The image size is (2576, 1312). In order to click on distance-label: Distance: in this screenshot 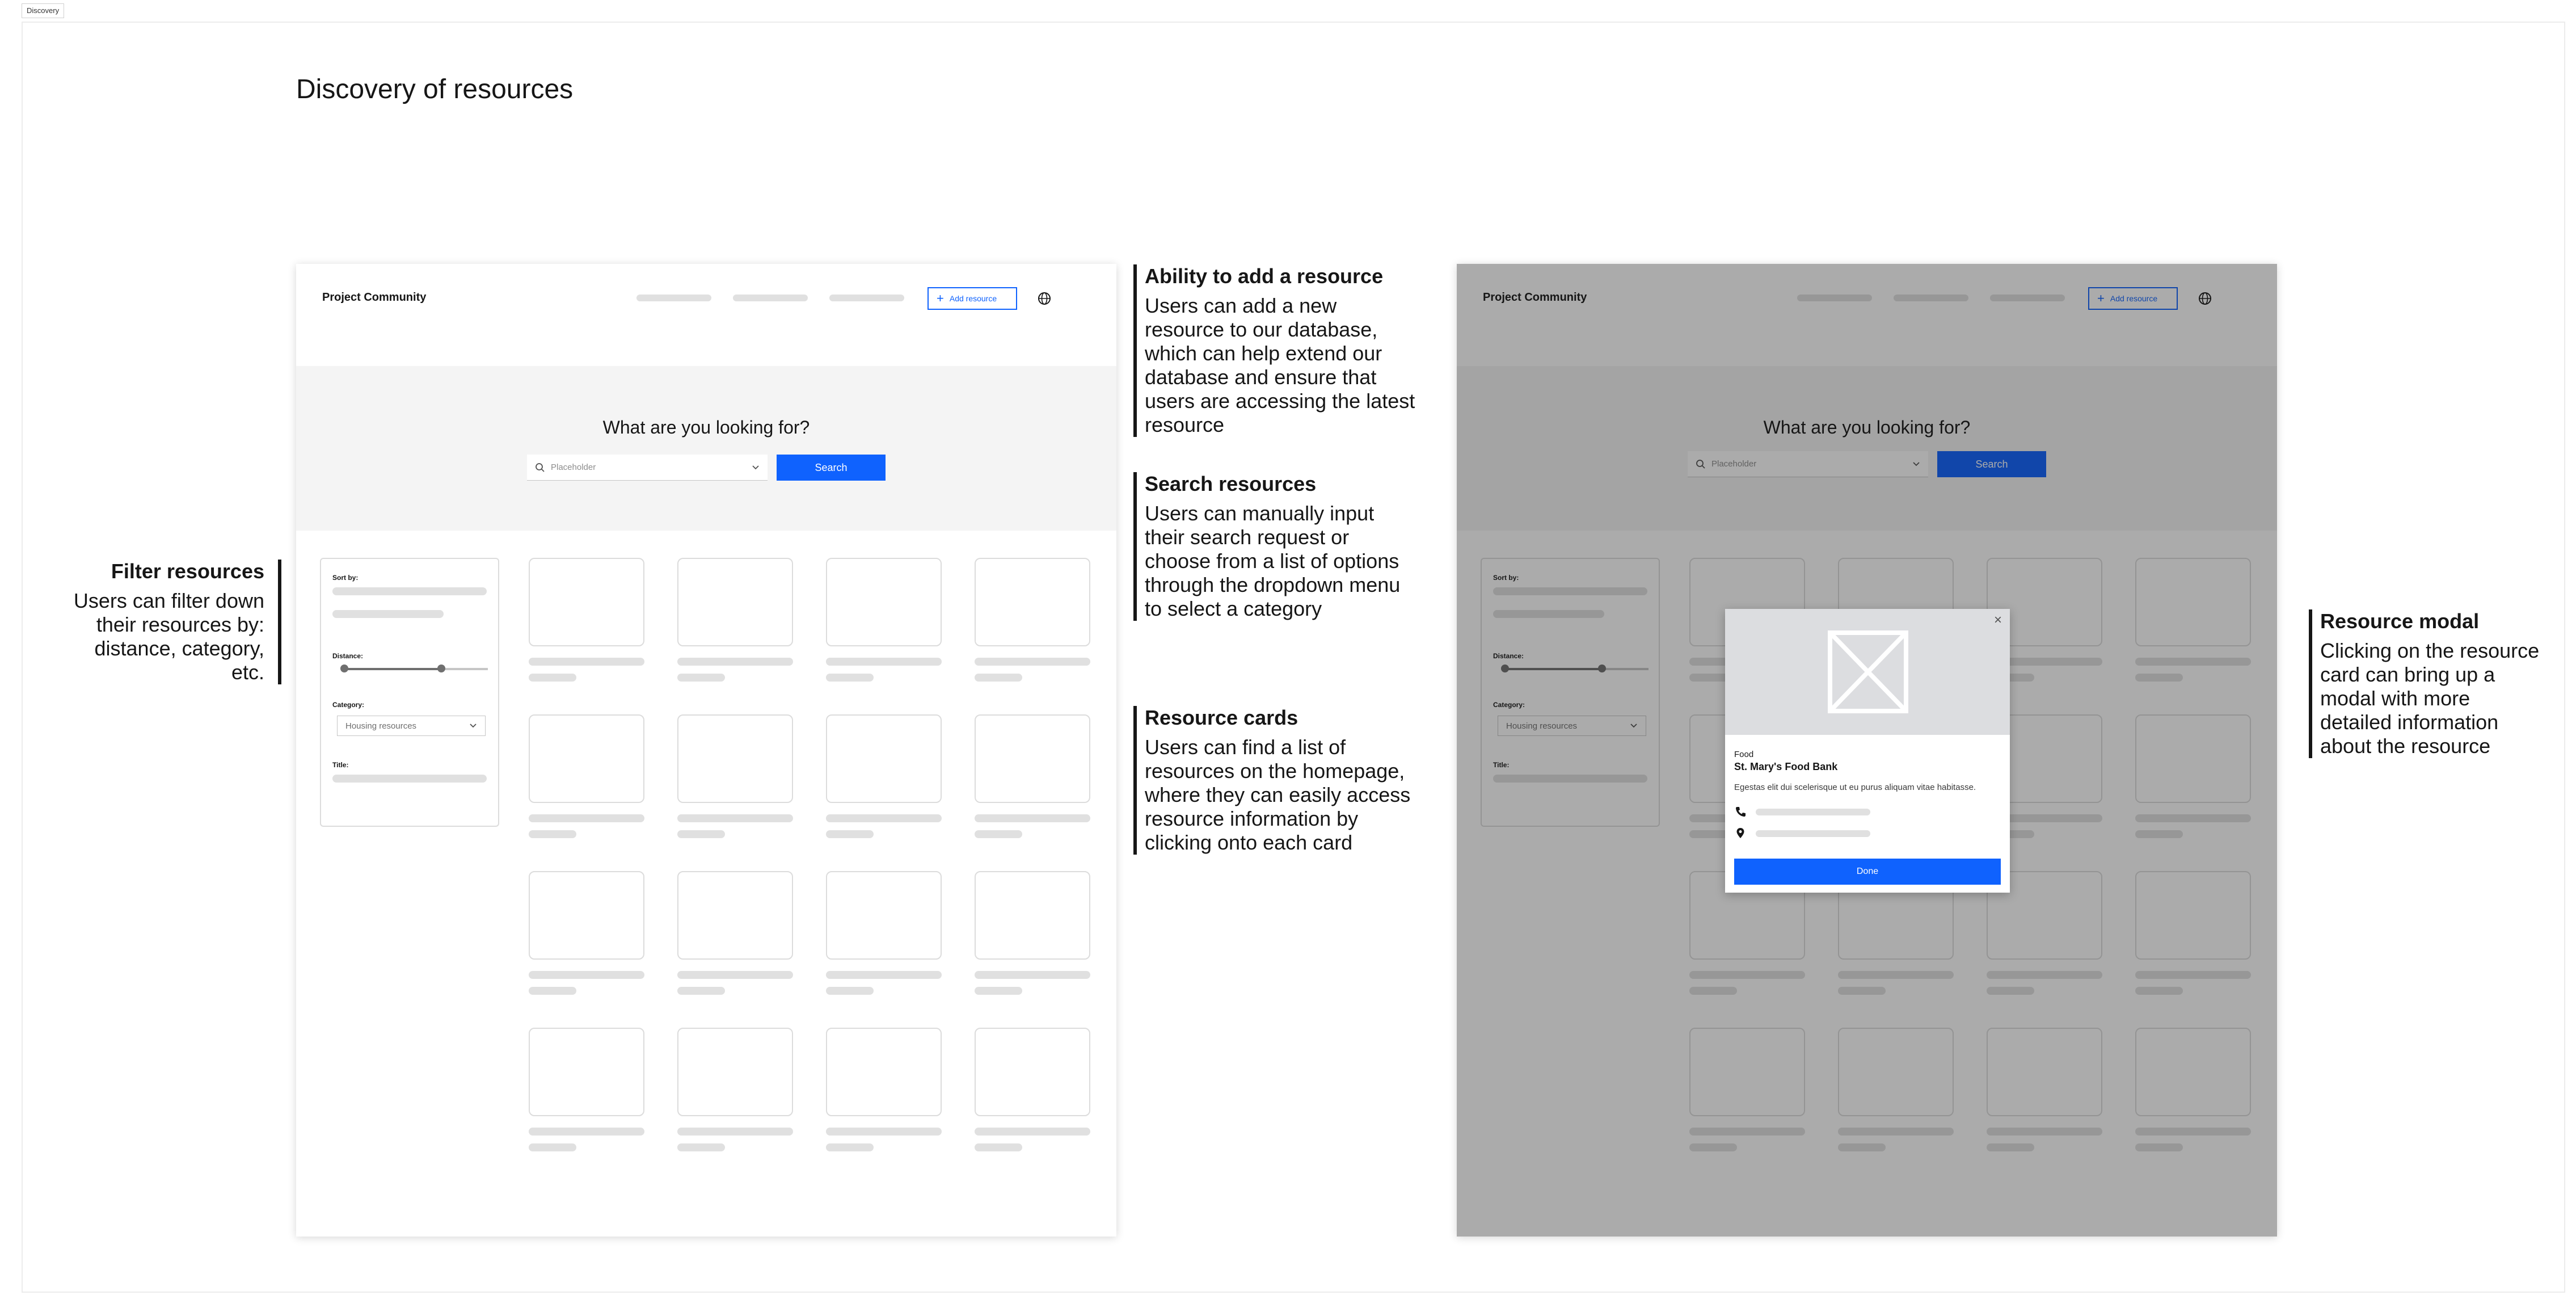, I will do `click(348, 656)`.